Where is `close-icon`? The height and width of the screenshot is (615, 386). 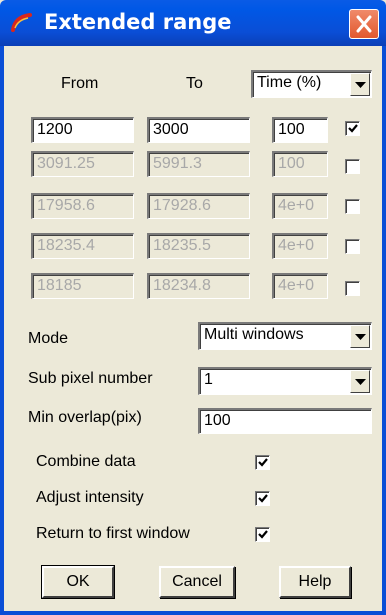
close-icon is located at coordinates (364, 24).